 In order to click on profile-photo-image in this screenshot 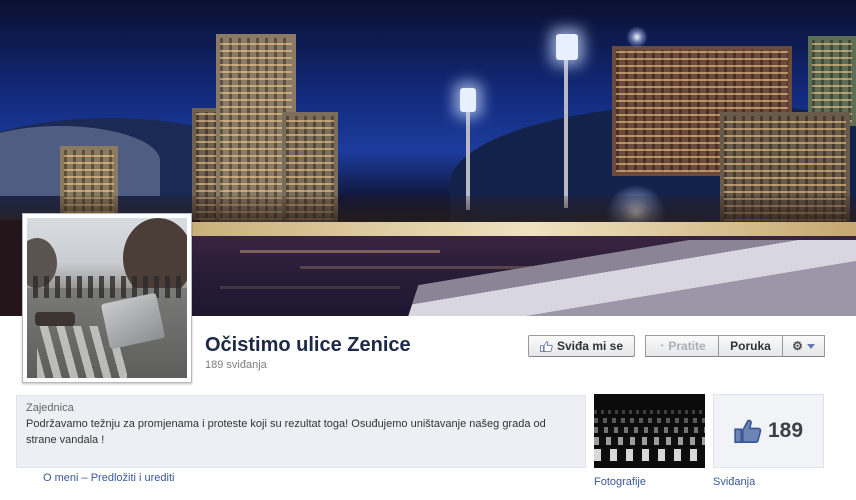, I will do `click(107, 298)`.